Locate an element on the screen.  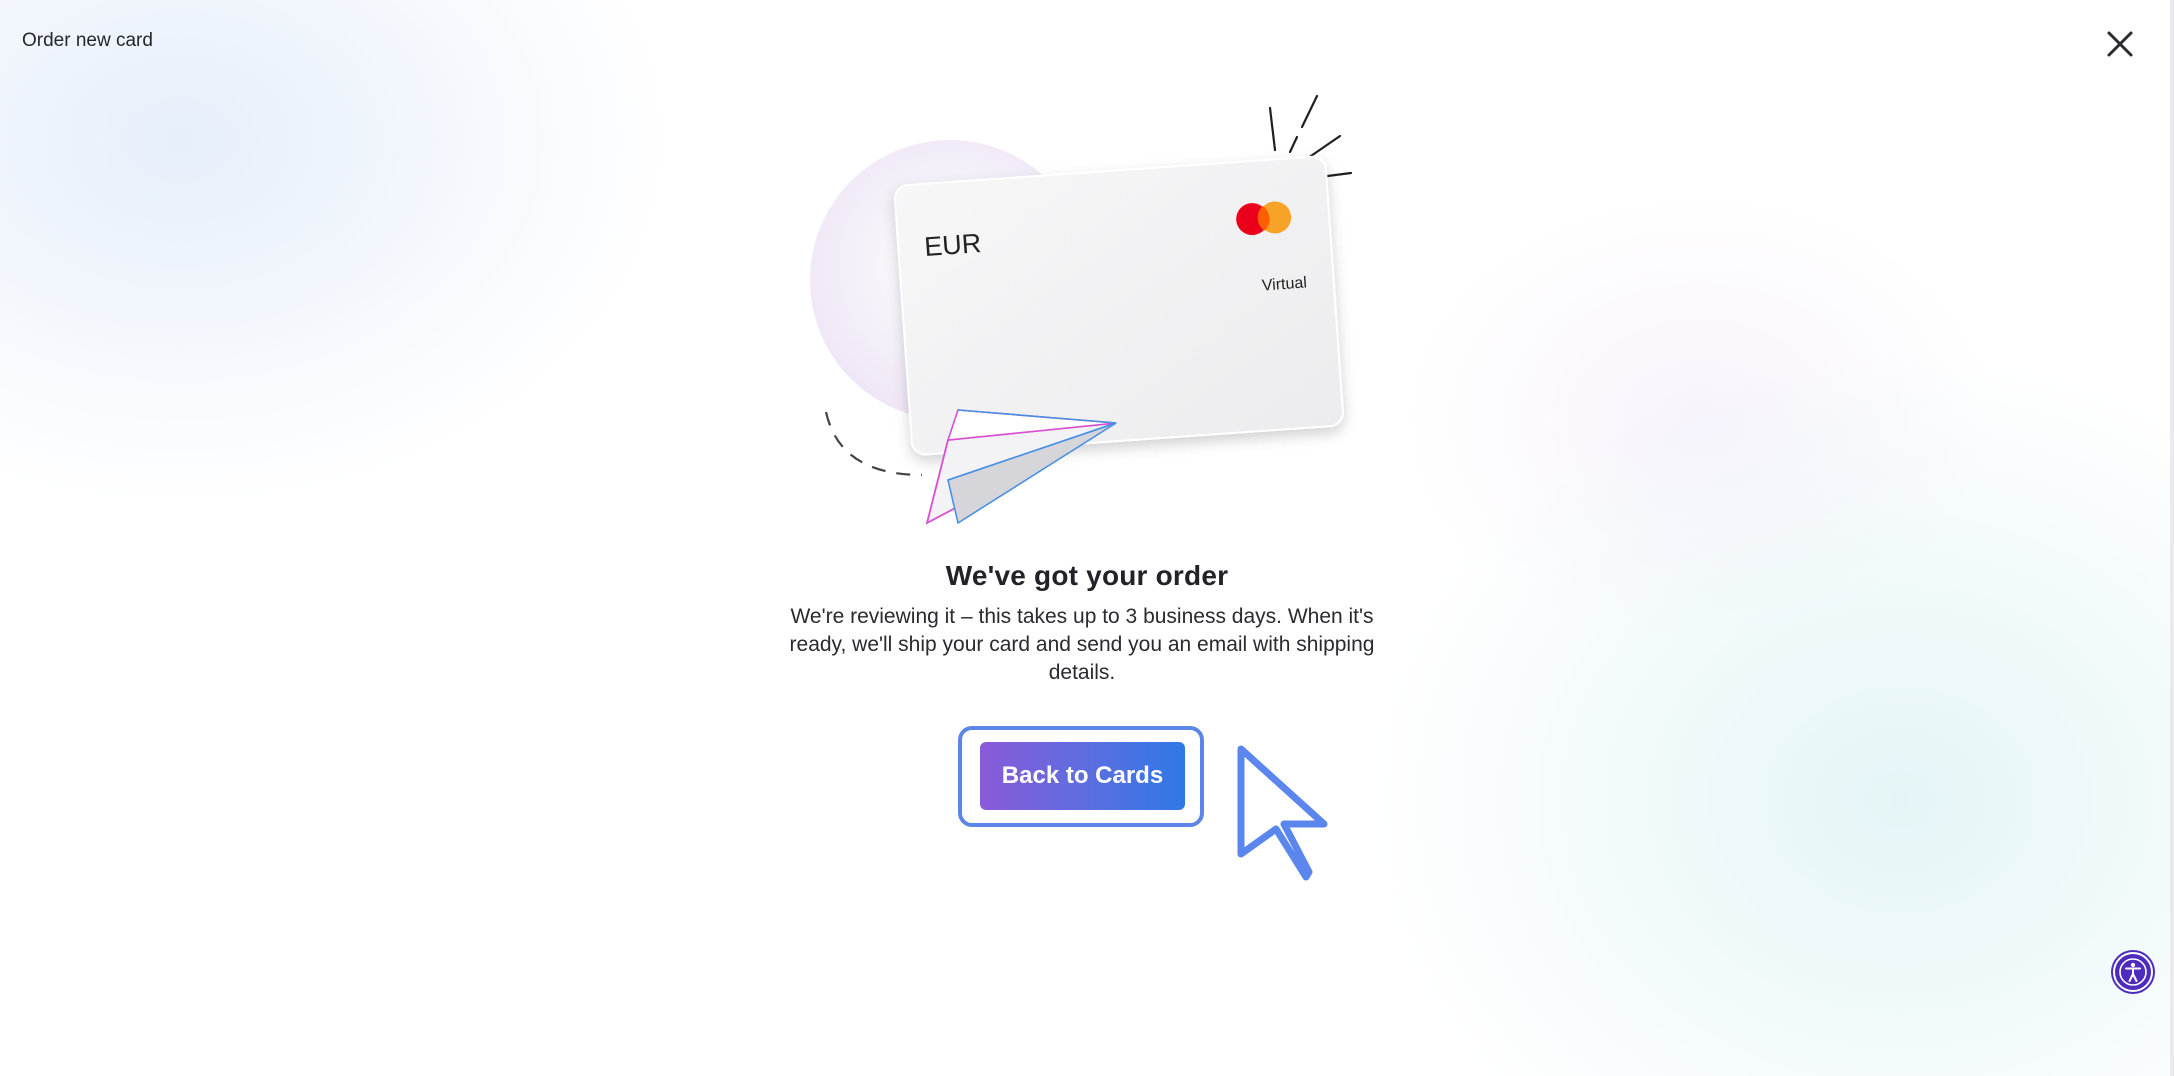
confirmation-headline: We've got your order is located at coordinates (1087, 575).